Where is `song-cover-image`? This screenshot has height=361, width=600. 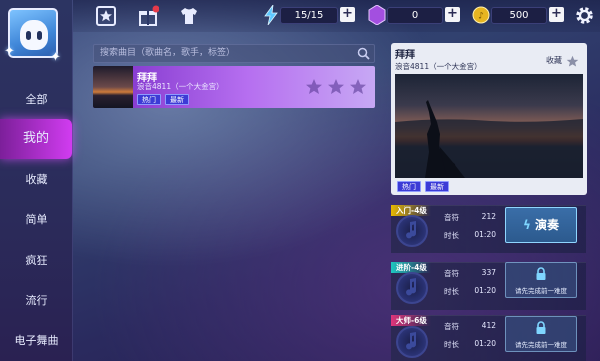 song-cover-image is located at coordinates (489, 126).